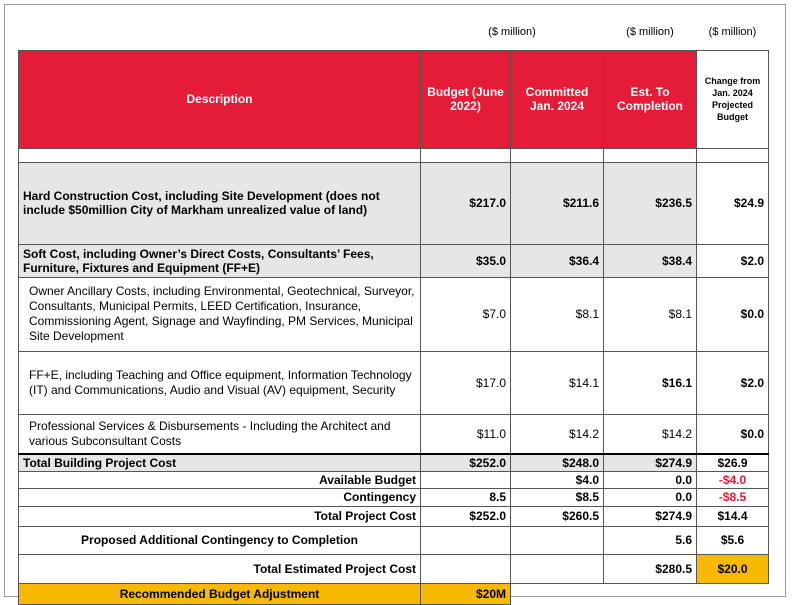  I want to click on change-total-building: $26.9, so click(732, 462).